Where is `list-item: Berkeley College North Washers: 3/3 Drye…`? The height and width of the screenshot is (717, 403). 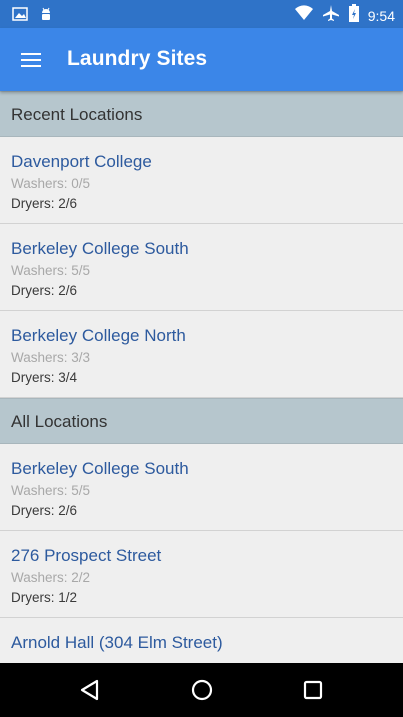
list-item: Berkeley College North Washers: 3/3 Drye… is located at coordinates (201, 354).